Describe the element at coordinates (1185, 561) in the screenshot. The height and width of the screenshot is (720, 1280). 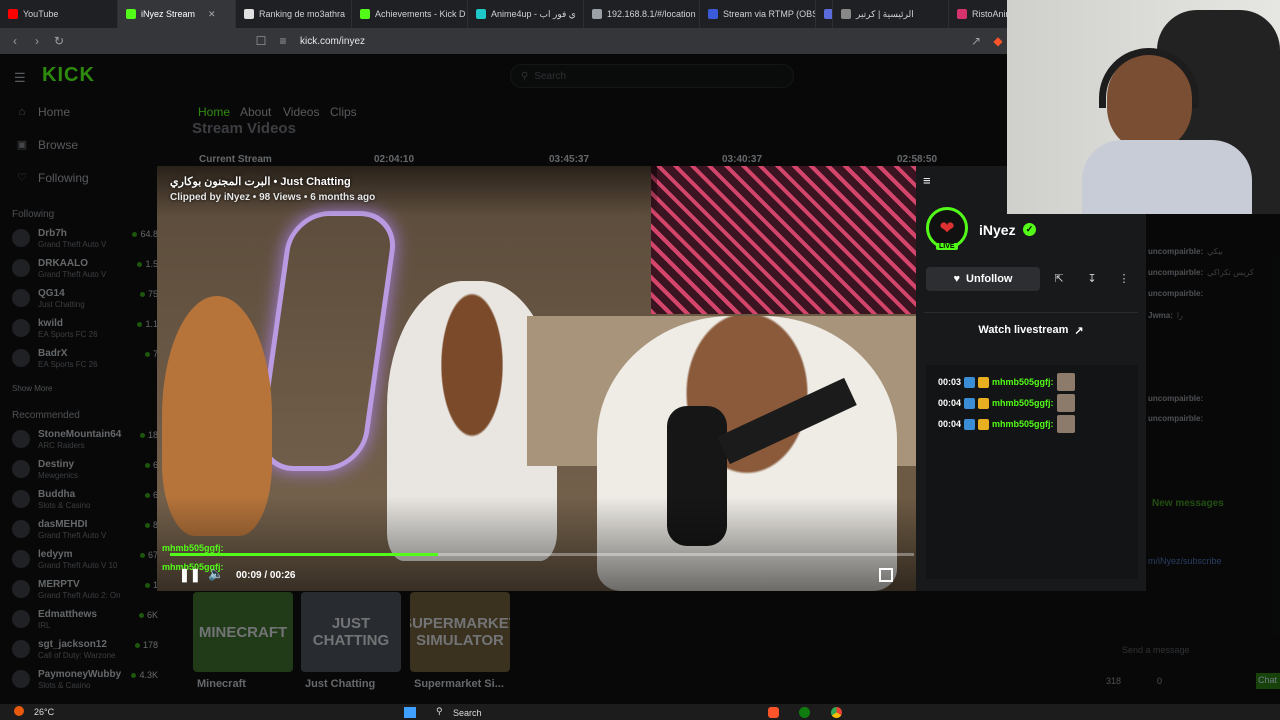
I see `subscribe-link: m/iNyez/subscribe` at that location.